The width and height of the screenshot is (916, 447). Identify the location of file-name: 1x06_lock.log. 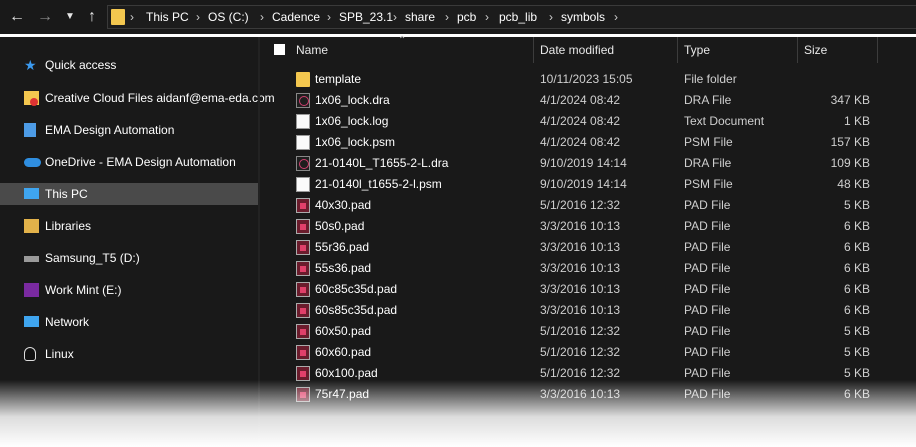
(352, 121).